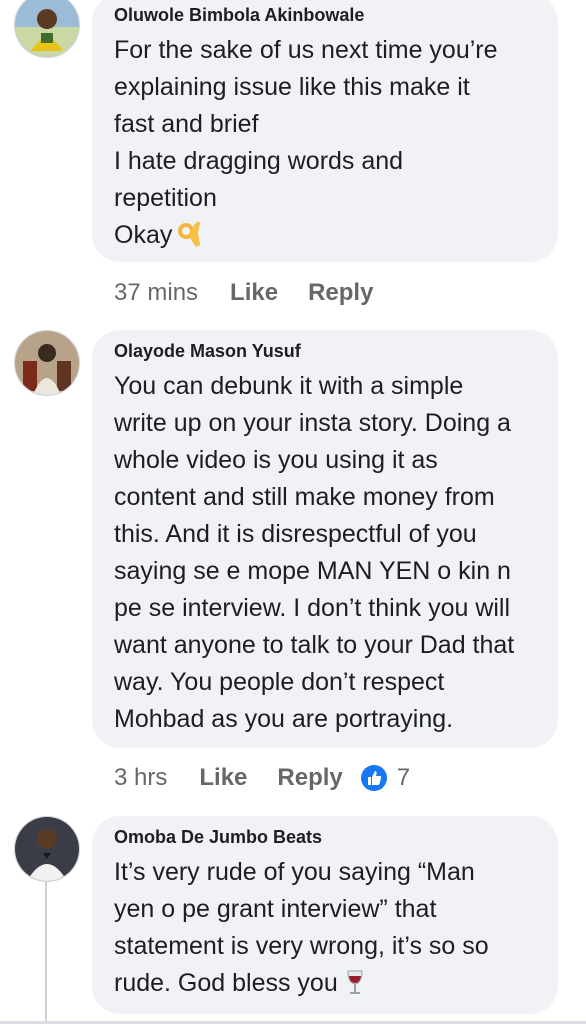 Image resolution: width=586 pixels, height=1024 pixels. I want to click on reaction-count: 7, so click(403, 777).